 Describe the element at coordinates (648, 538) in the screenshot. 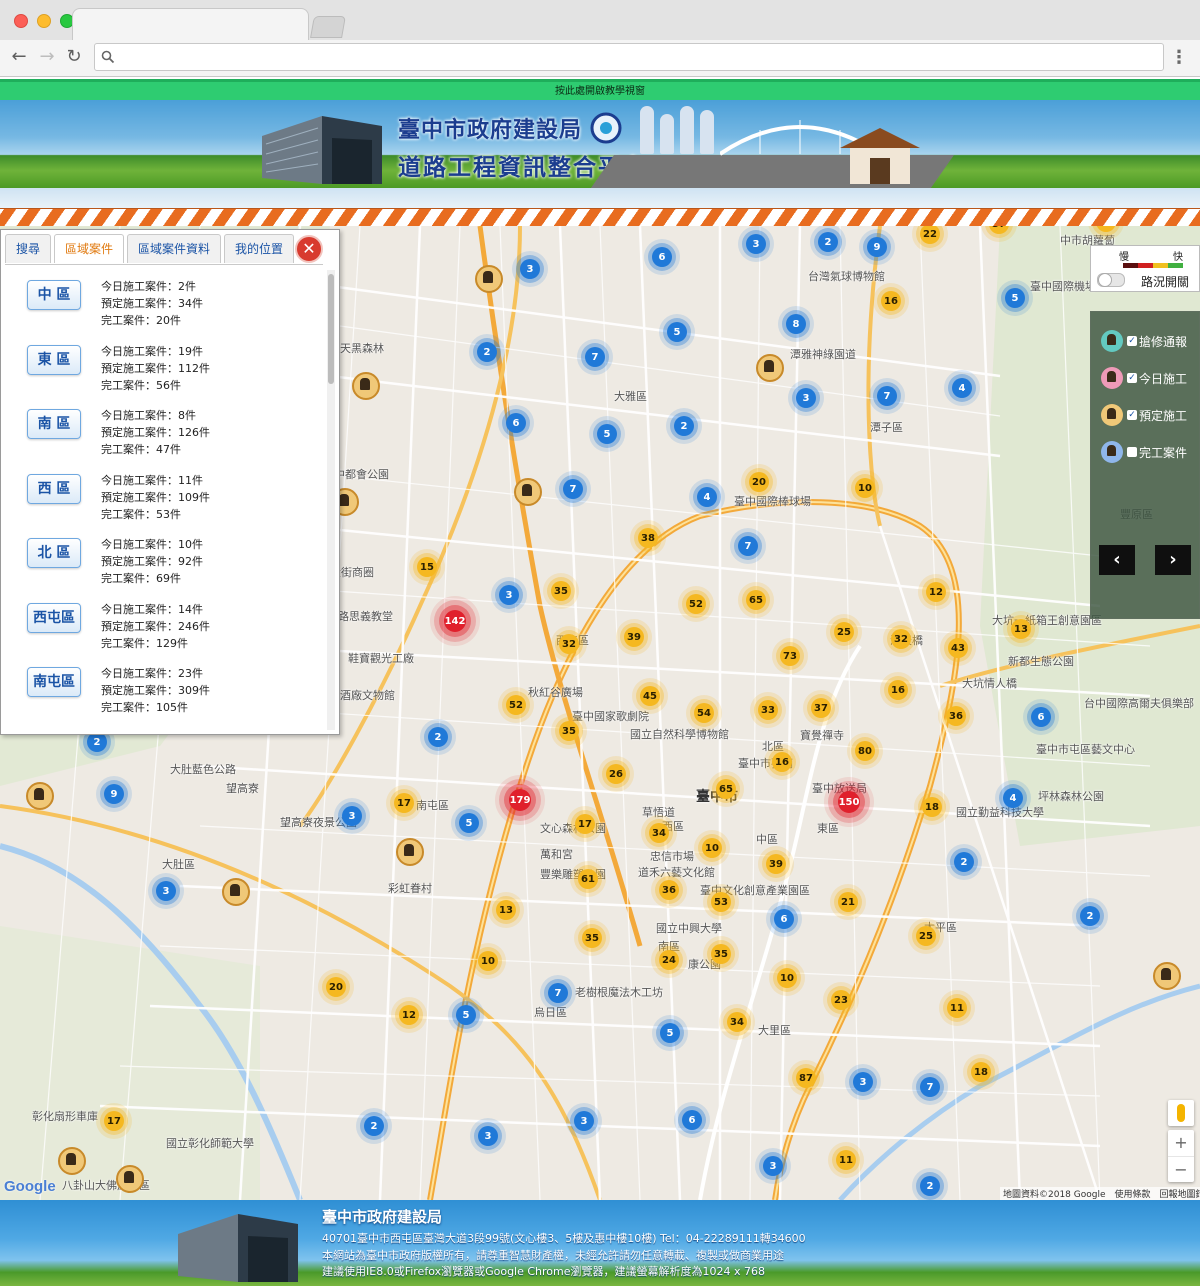

I see `cluster-count: 38` at that location.